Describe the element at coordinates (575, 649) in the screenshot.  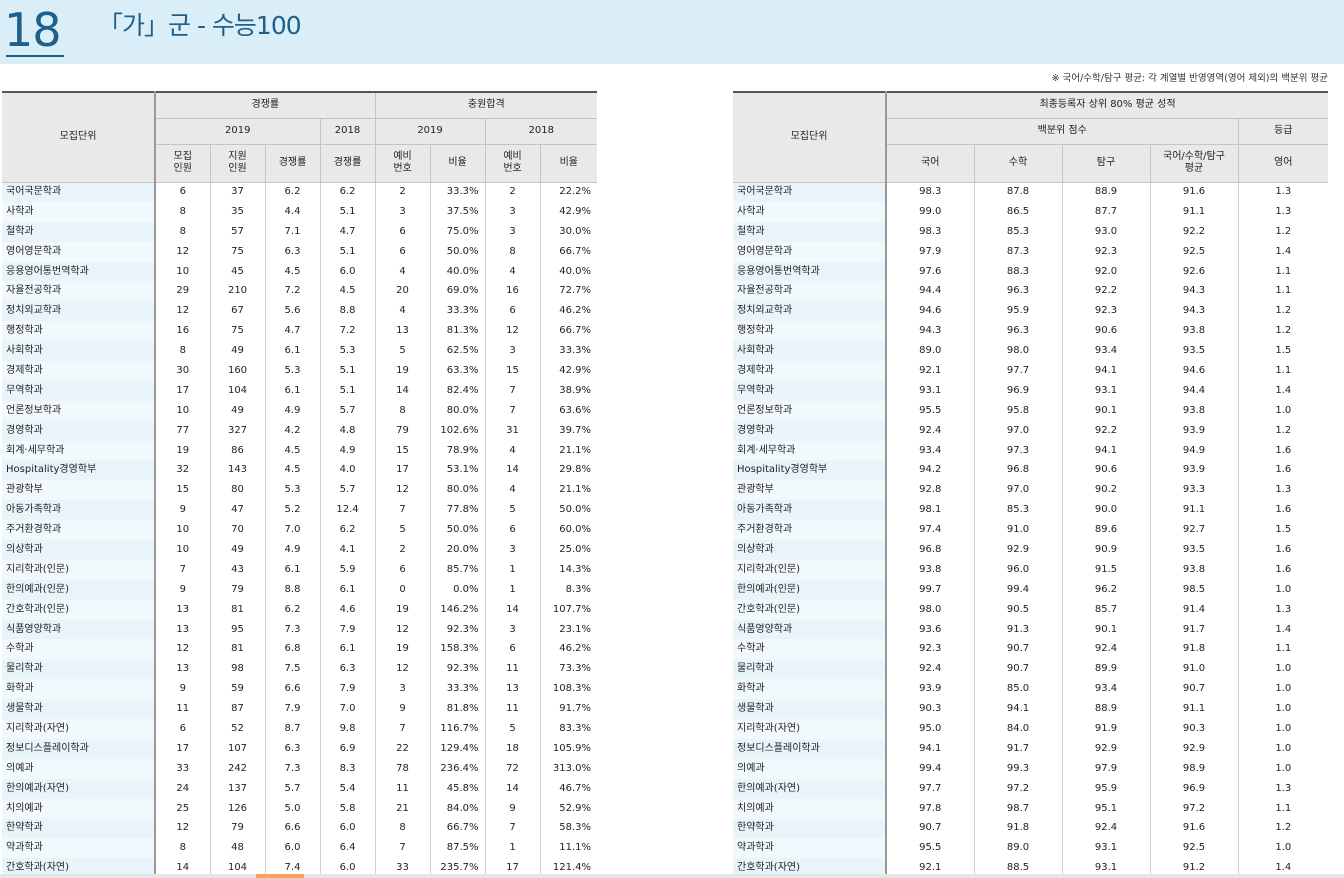
I see `cell-ratio-2018: 46.2%` at that location.